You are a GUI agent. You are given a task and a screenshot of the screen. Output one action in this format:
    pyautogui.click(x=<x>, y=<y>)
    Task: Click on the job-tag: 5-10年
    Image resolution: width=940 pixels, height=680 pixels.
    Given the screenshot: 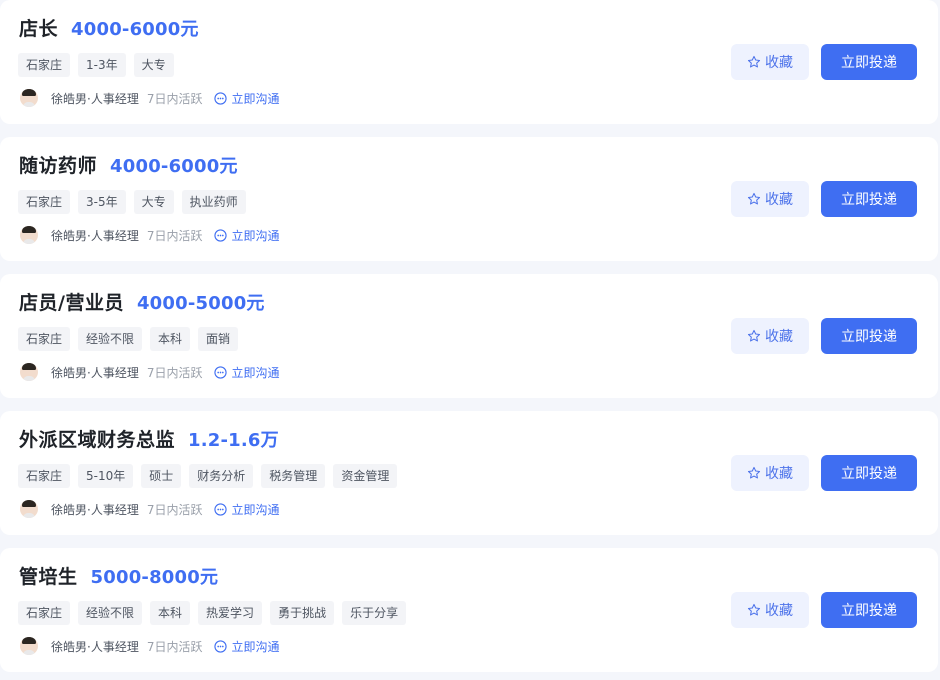 What is the action you would take?
    pyautogui.click(x=106, y=476)
    